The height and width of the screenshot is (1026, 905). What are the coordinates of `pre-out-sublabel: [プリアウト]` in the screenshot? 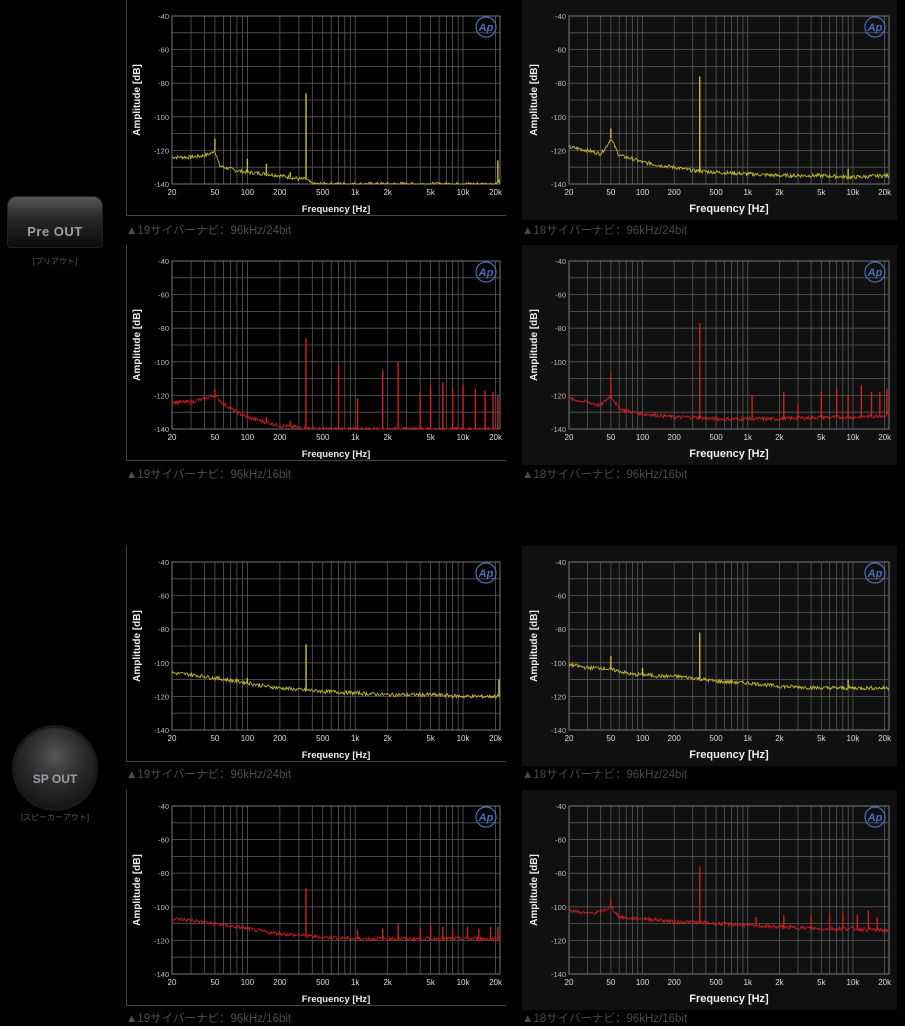 It's located at (55, 261).